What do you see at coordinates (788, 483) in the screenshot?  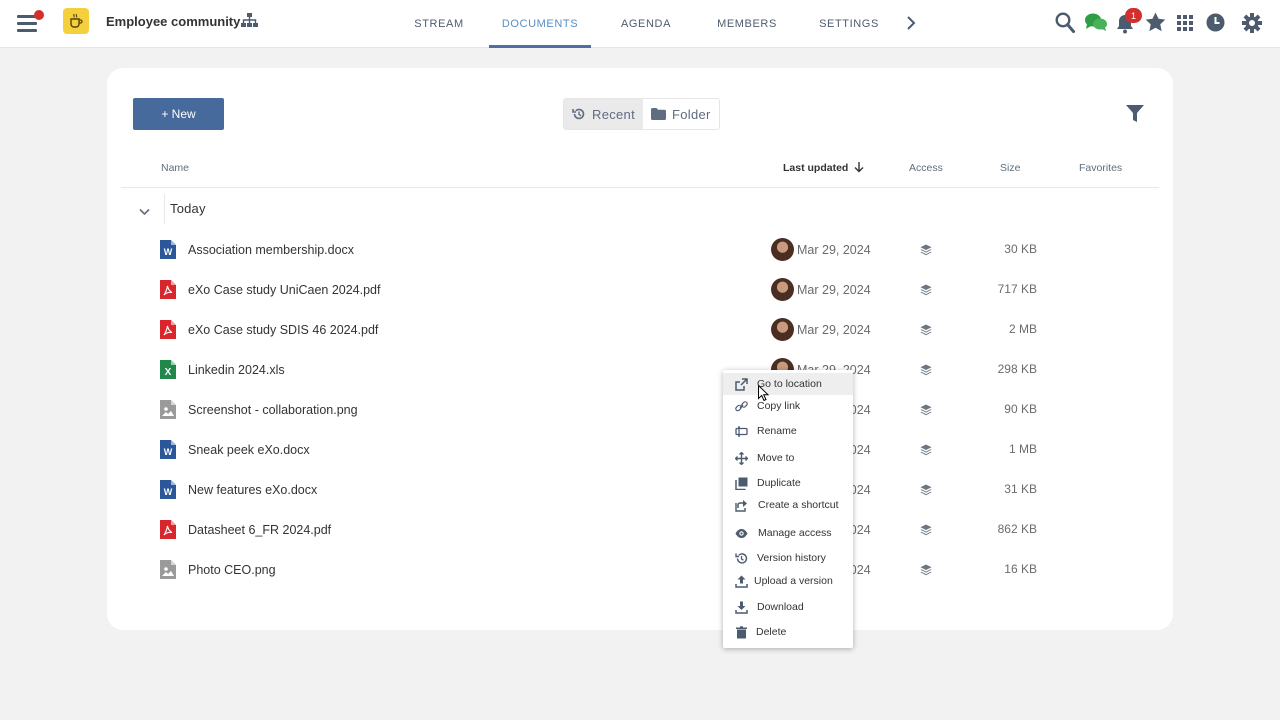 I see `menu-item-duplicate: Duplicate` at bounding box center [788, 483].